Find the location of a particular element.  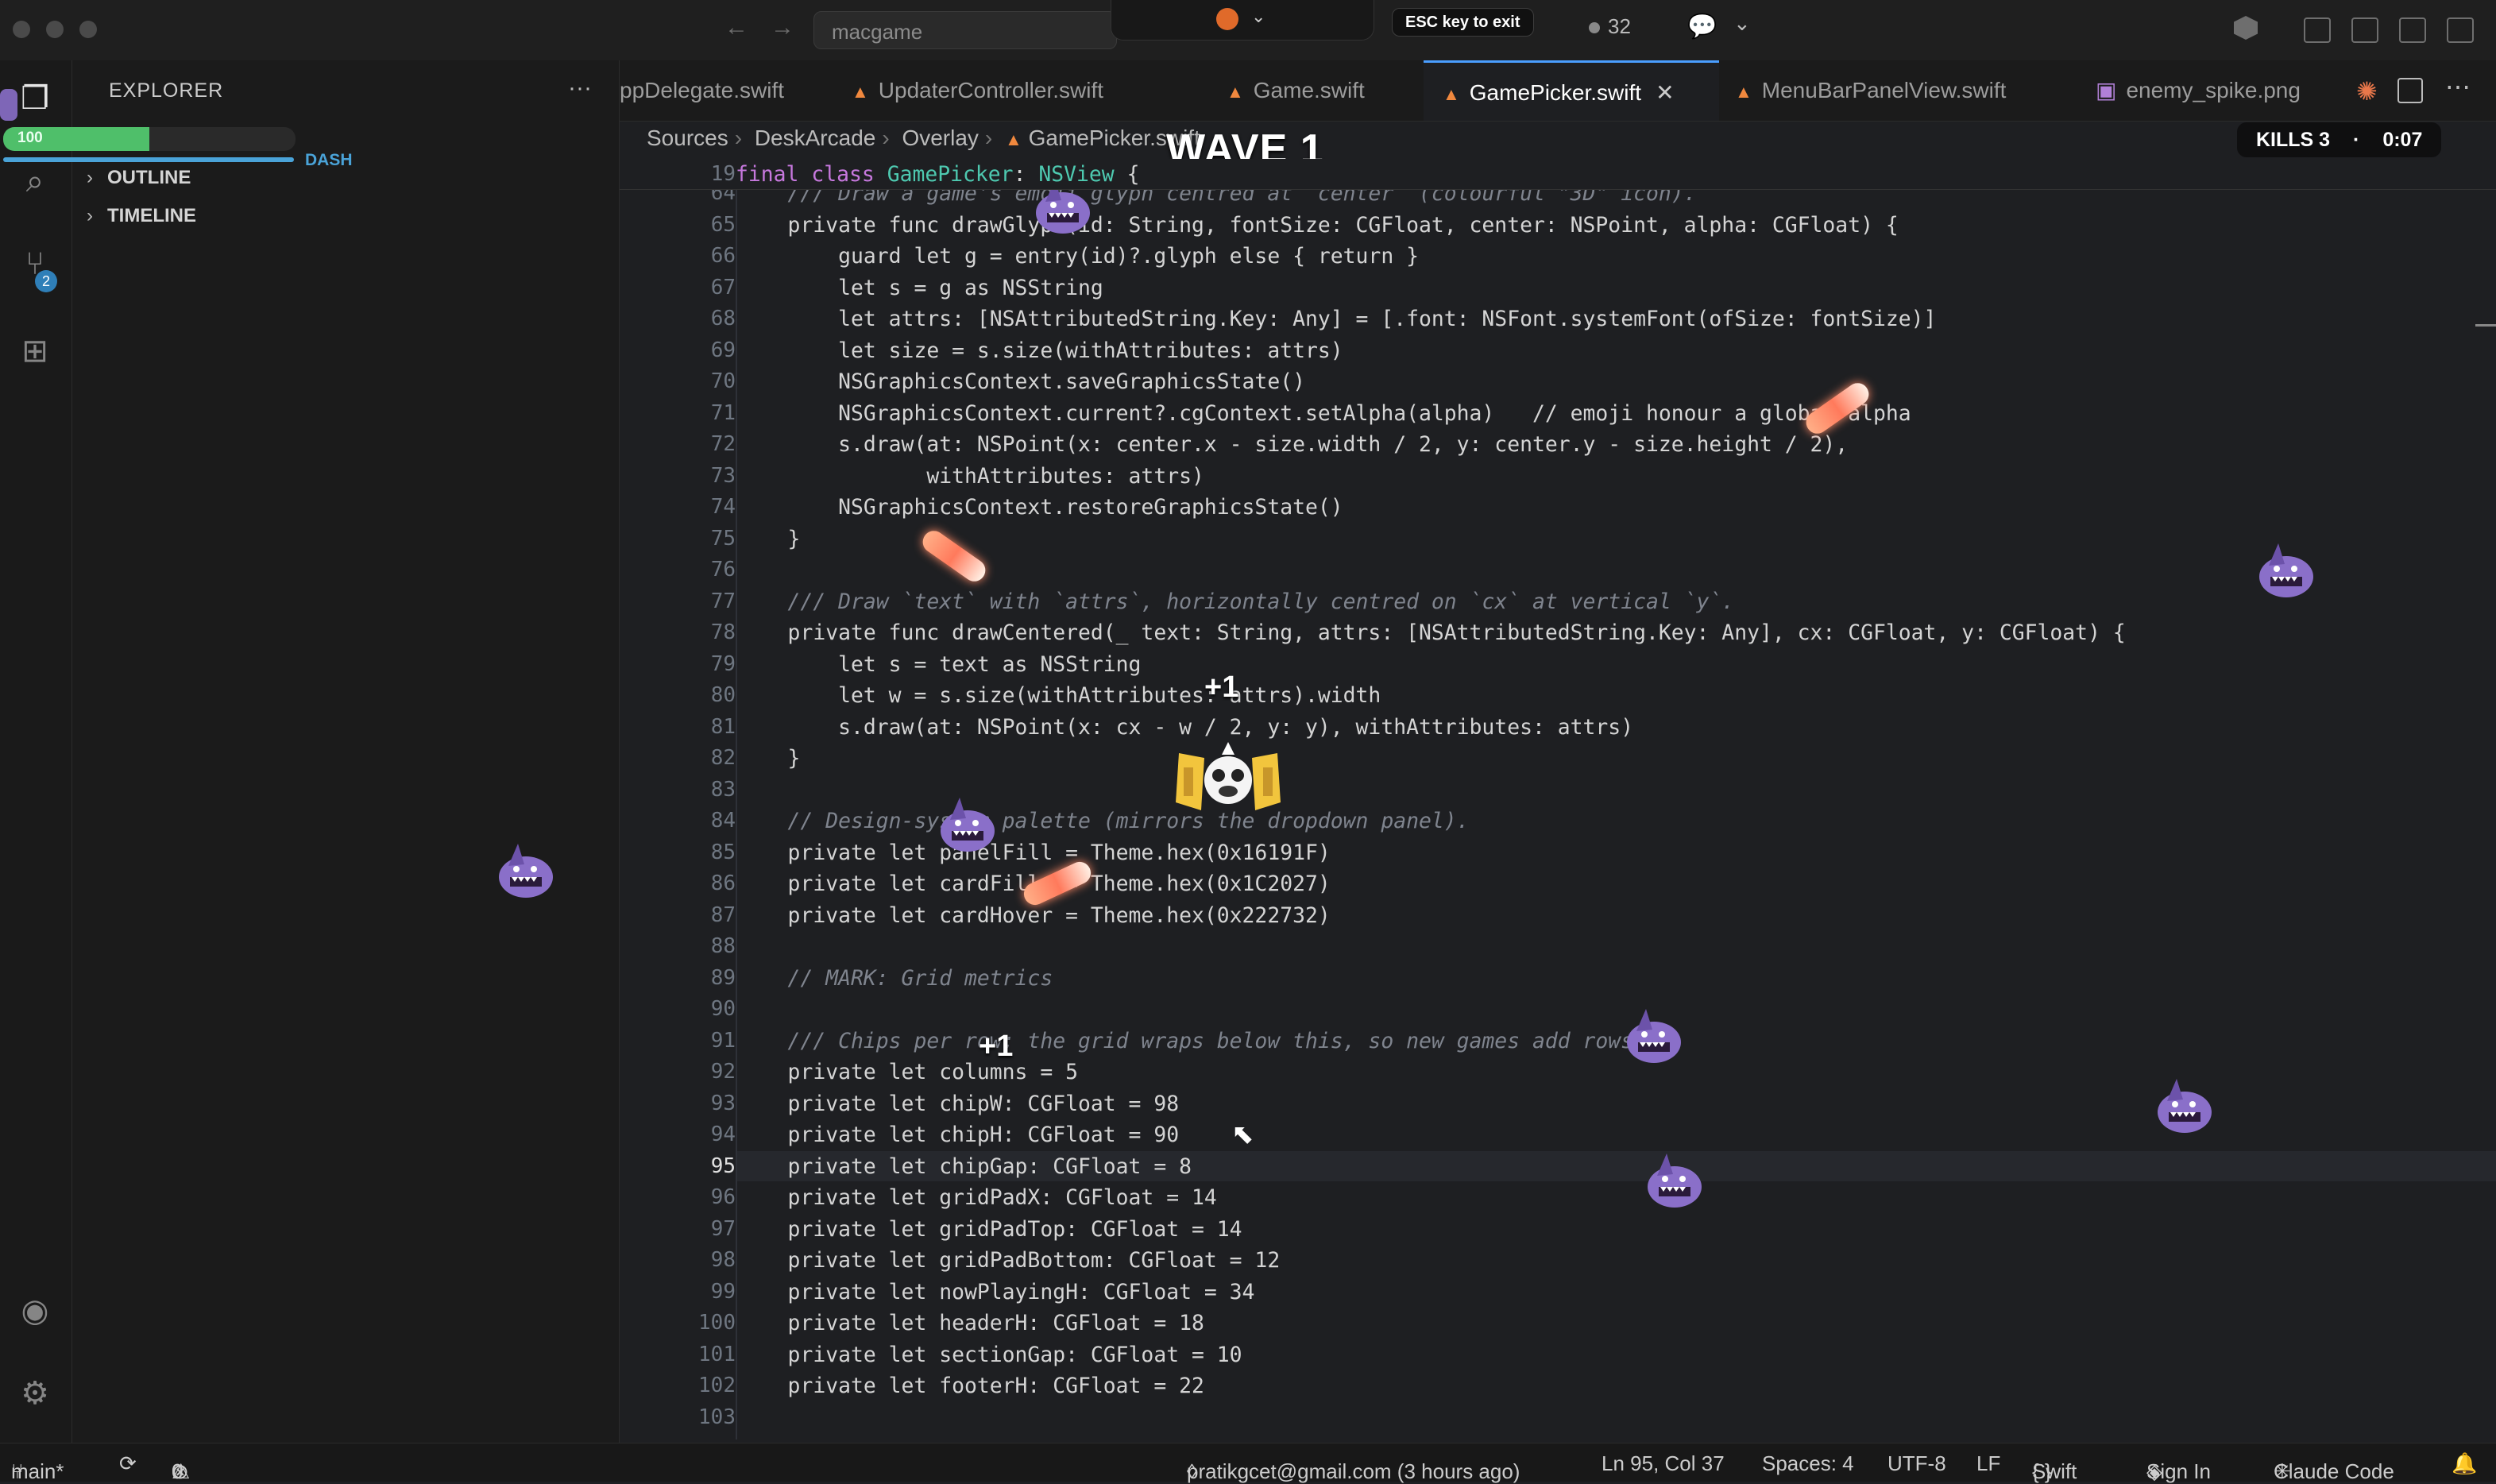

code-line: private let gridPadTop: CGFloat = 14 is located at coordinates (990, 1230).